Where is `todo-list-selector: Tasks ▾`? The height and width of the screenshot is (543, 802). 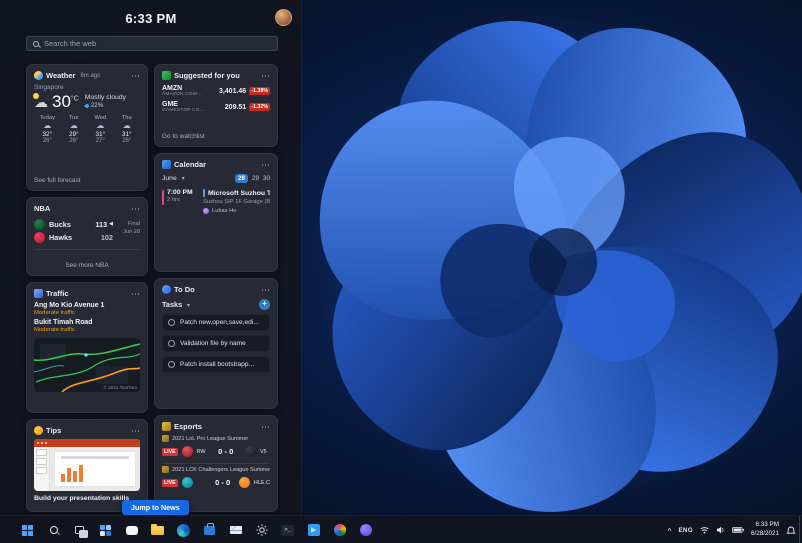 todo-list-selector: Tasks ▾ is located at coordinates (176, 304).